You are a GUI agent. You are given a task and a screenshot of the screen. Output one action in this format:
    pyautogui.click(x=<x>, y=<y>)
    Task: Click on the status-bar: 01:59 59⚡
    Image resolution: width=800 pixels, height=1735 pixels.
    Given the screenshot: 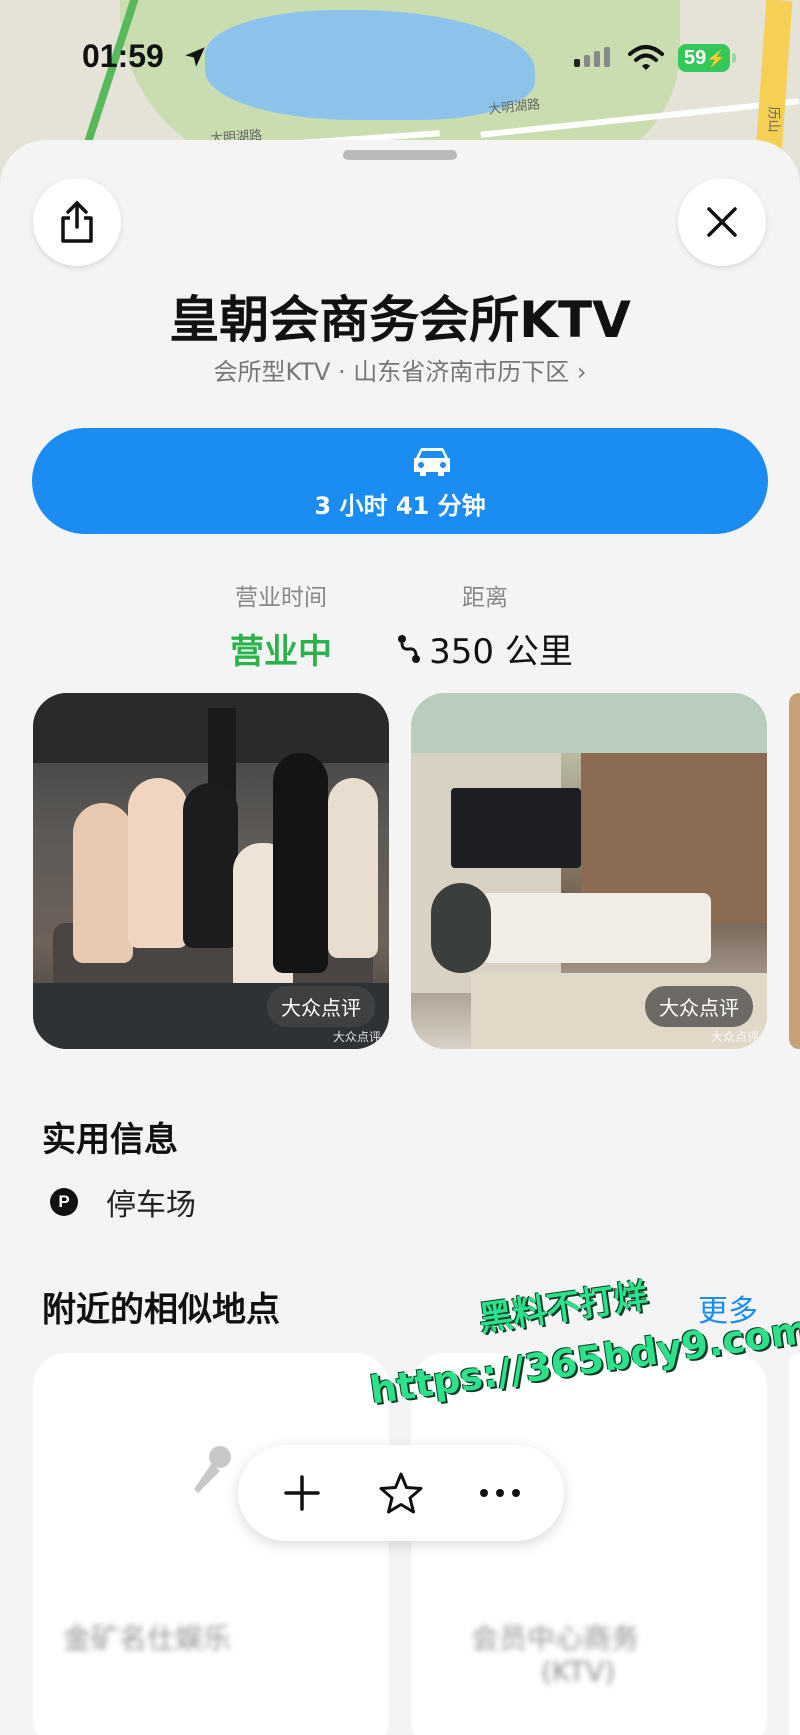 What is the action you would take?
    pyautogui.click(x=400, y=55)
    